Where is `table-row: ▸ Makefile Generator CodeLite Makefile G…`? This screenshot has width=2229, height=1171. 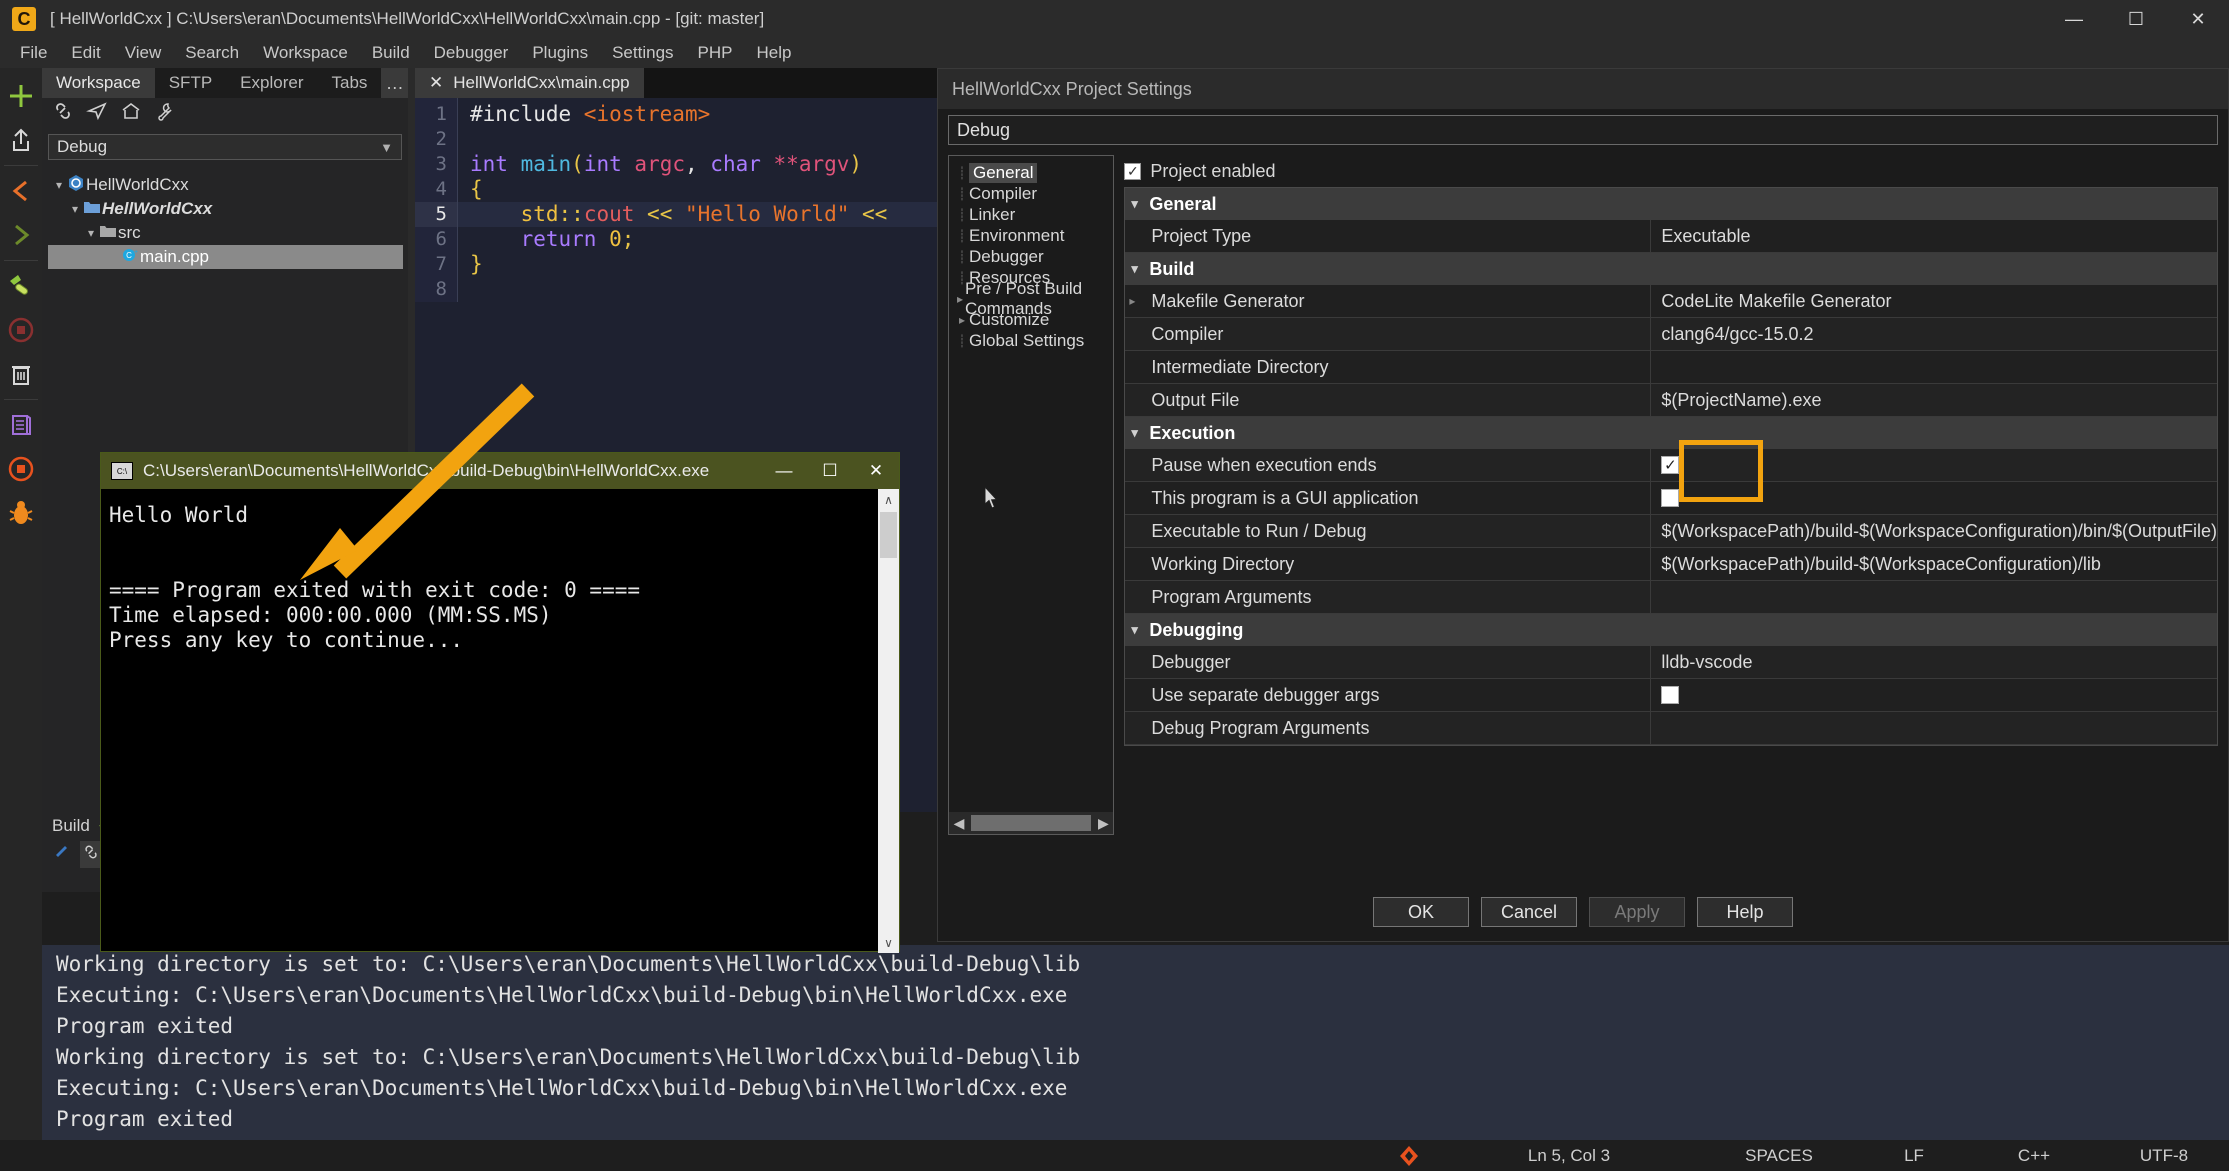 table-row: ▸ Makefile Generator CodeLite Makefile G… is located at coordinates (1671, 301).